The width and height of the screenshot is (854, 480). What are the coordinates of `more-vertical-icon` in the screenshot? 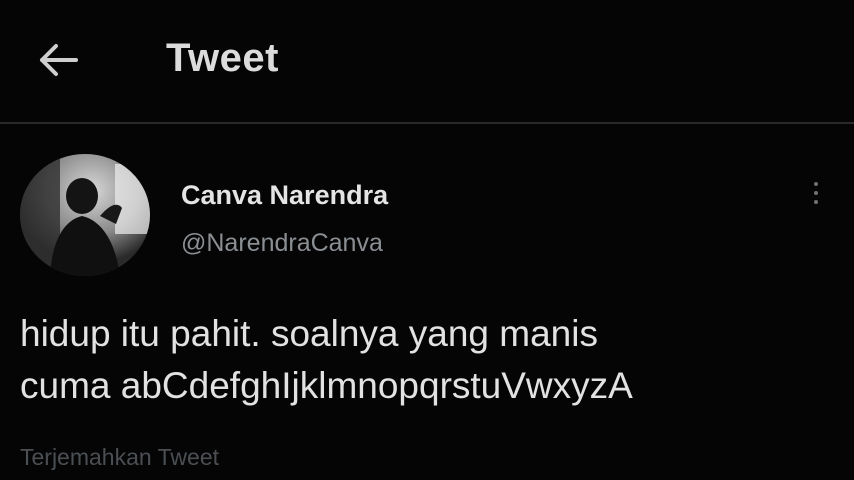 It's located at (816, 184).